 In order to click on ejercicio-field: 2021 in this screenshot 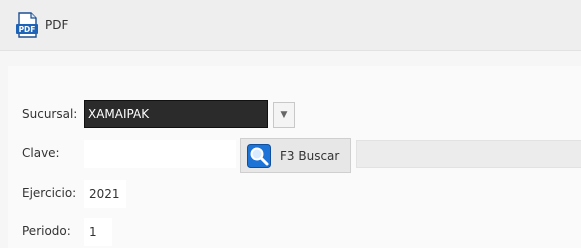, I will do `click(105, 194)`.